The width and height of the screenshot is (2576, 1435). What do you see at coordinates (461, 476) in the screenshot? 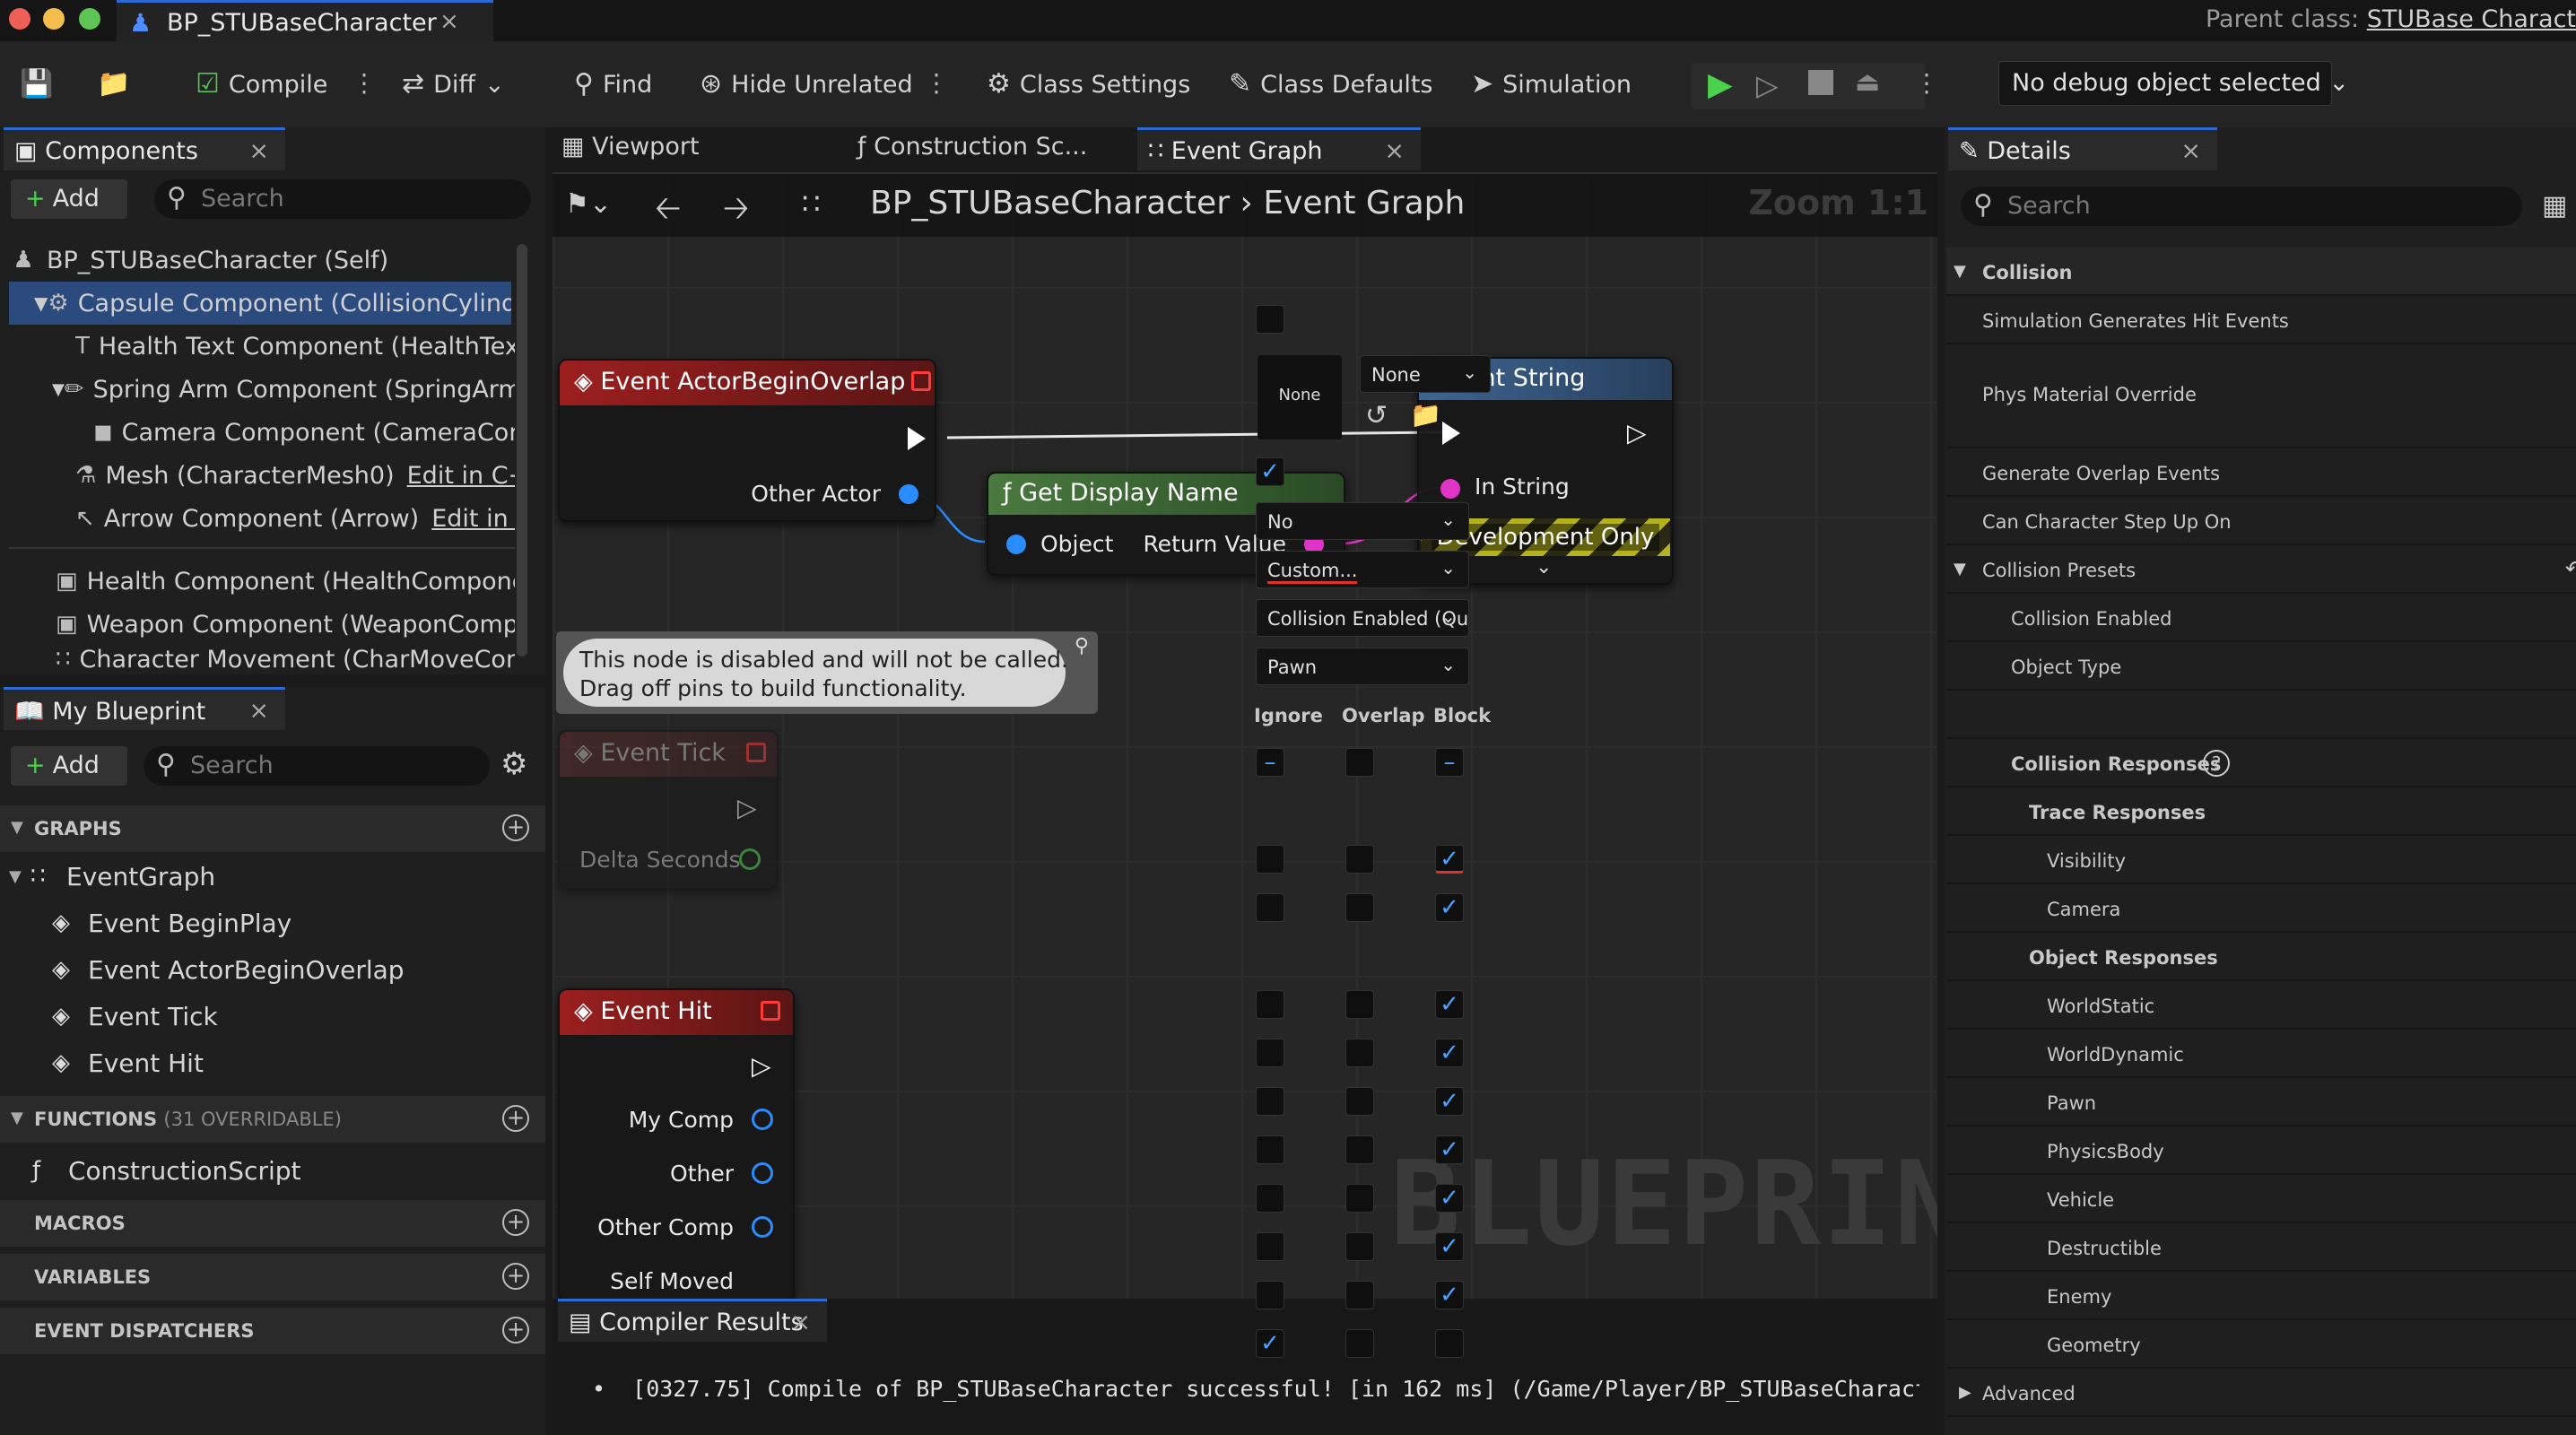
I see `edit-in-cpp-link: Edit in C++` at bounding box center [461, 476].